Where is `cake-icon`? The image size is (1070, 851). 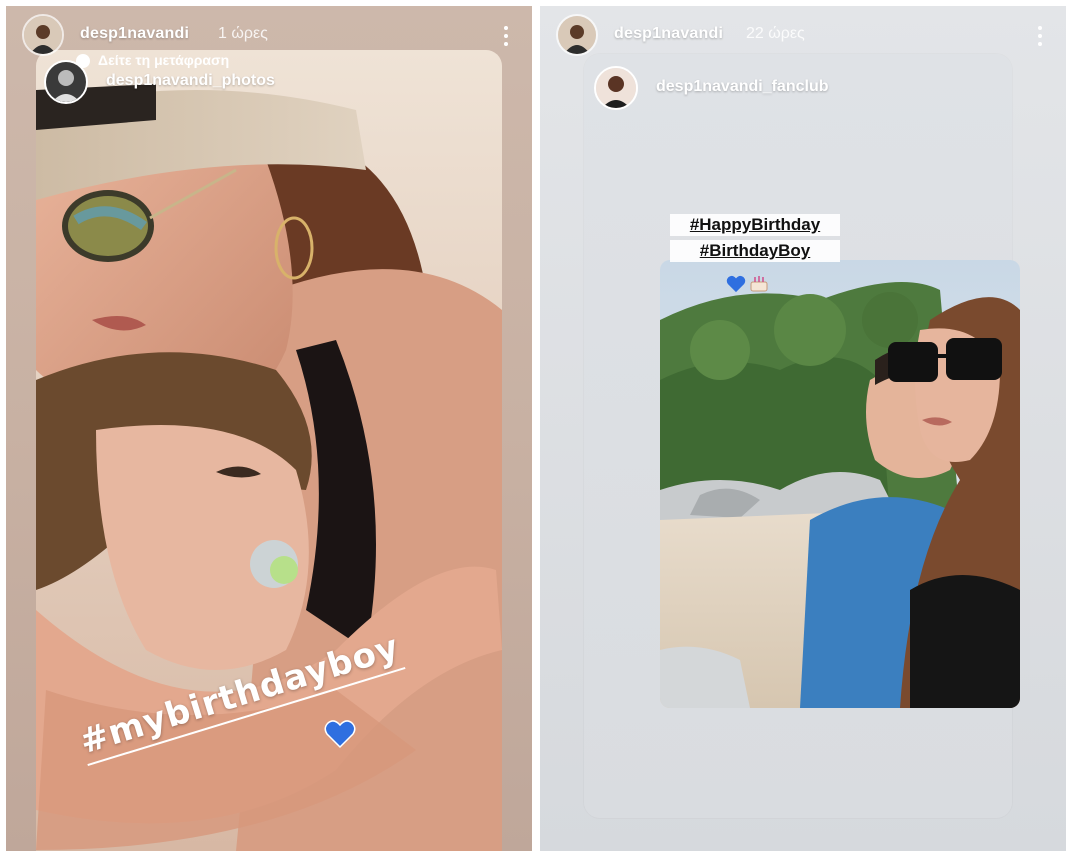
cake-icon is located at coordinates (759, 284).